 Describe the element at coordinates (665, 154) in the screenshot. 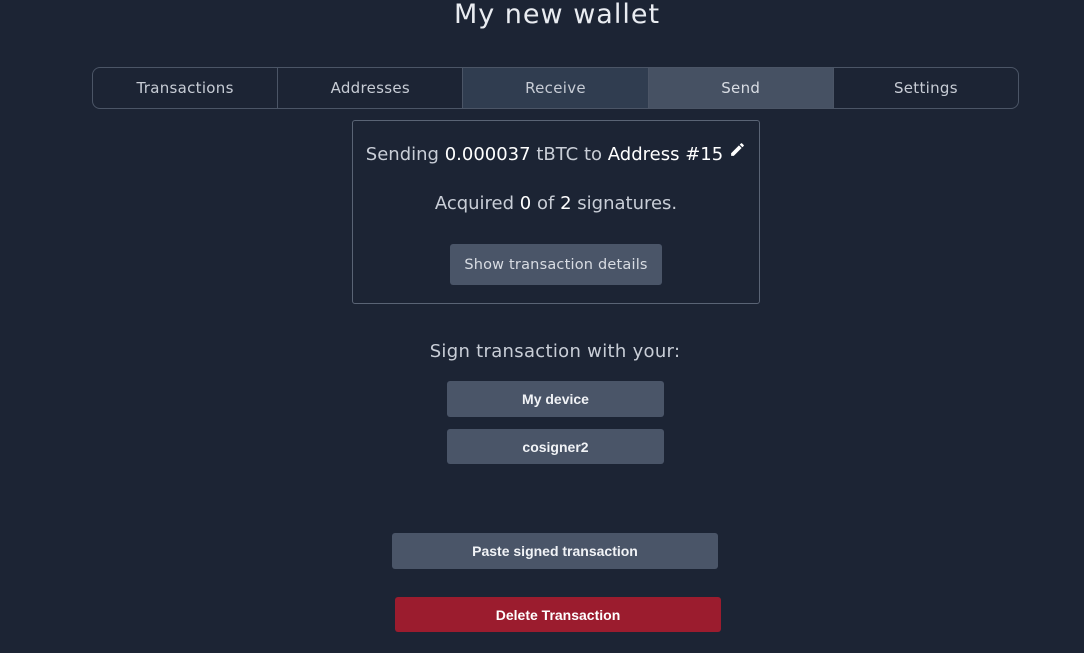

I see `recipient-name: Address #15` at that location.